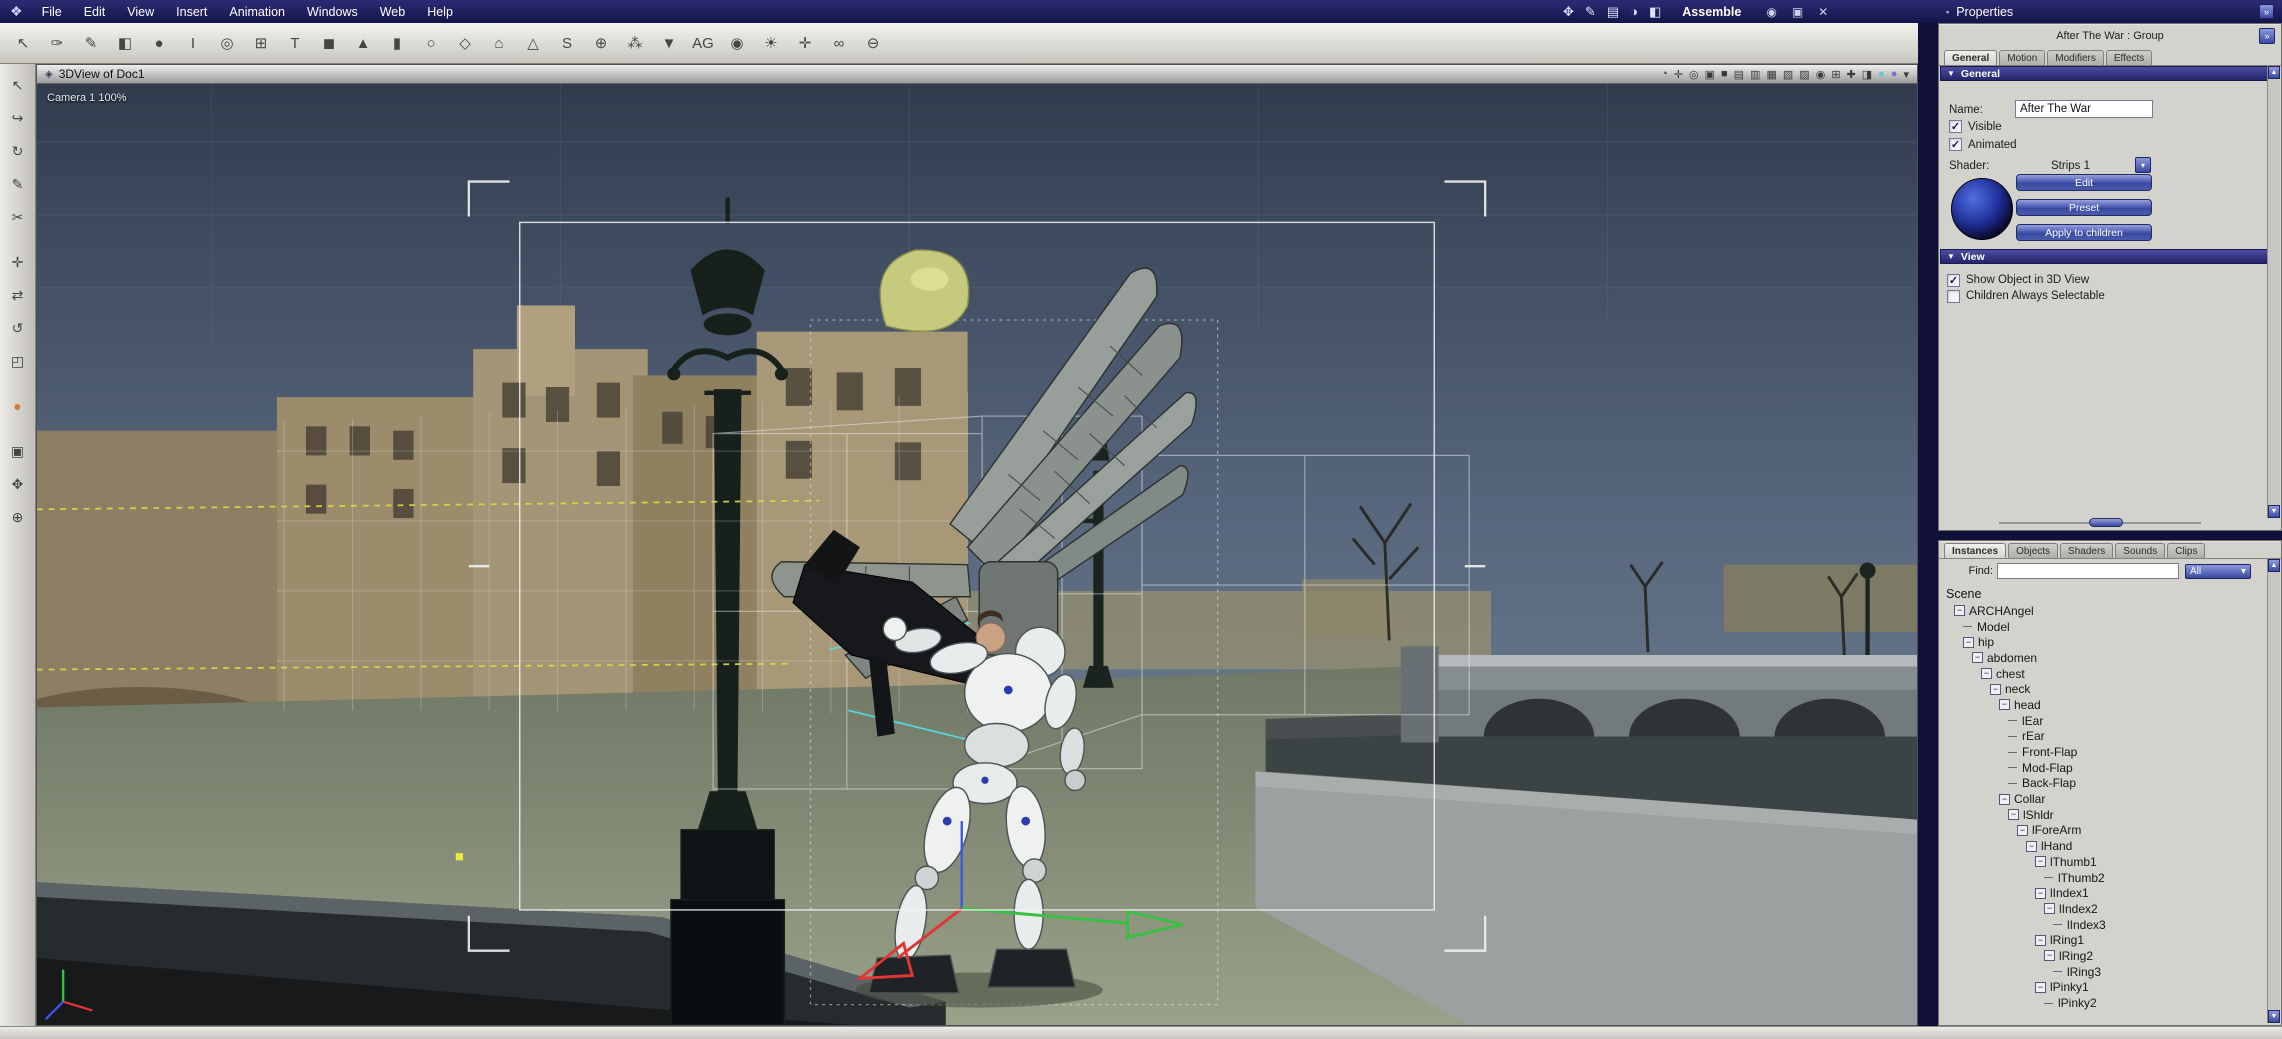 The width and height of the screenshot is (2282, 1039). I want to click on name-input, so click(2084, 109).